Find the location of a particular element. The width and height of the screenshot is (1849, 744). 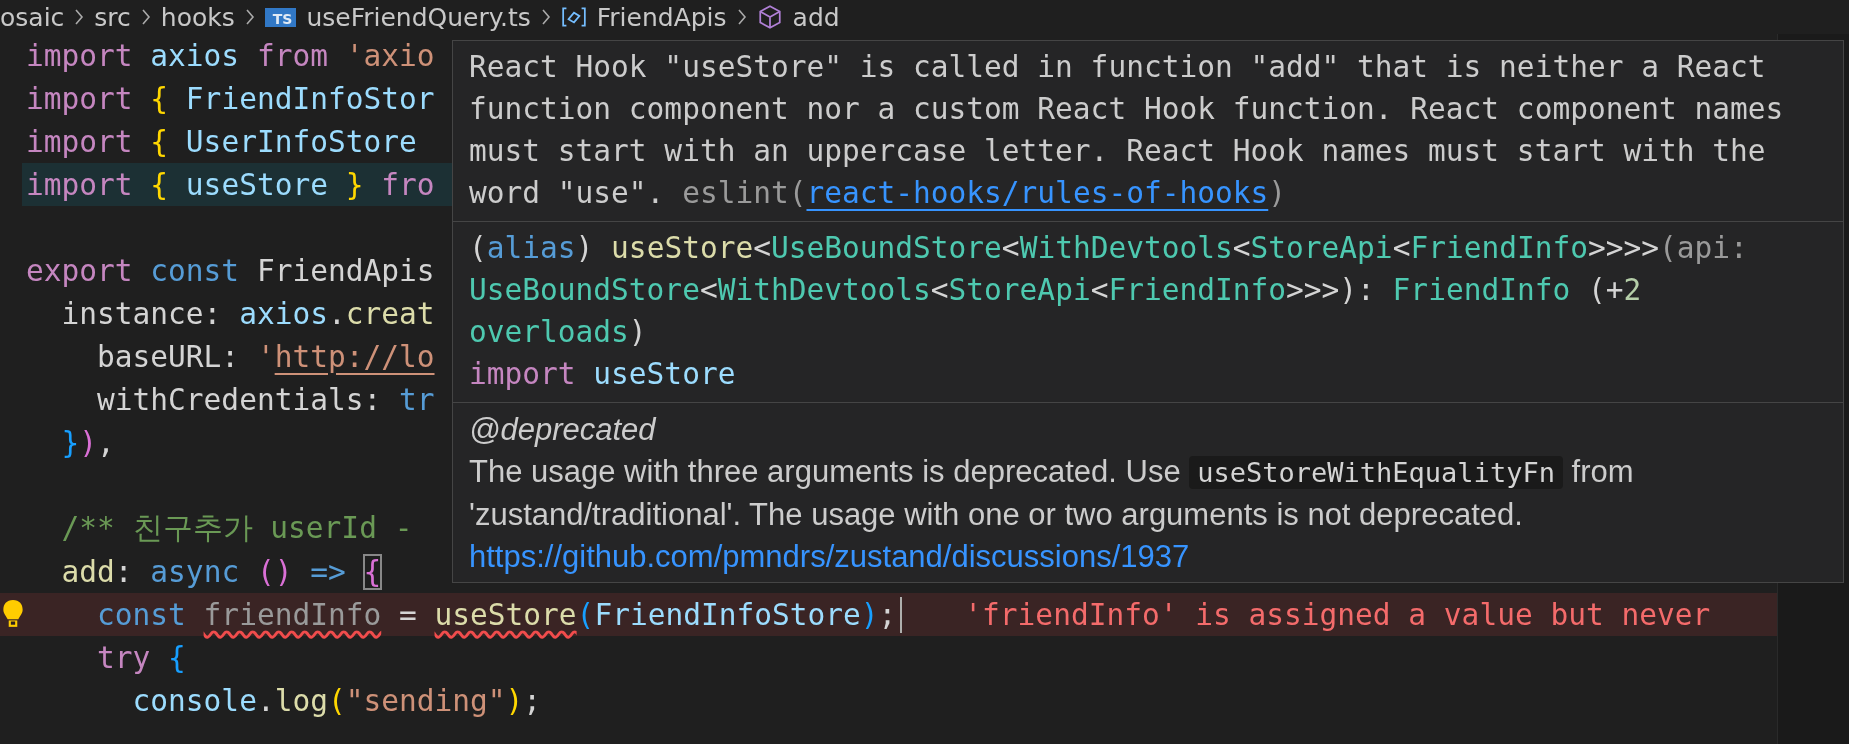

code-line: instance: axios.creat is located at coordinates (247, 313).